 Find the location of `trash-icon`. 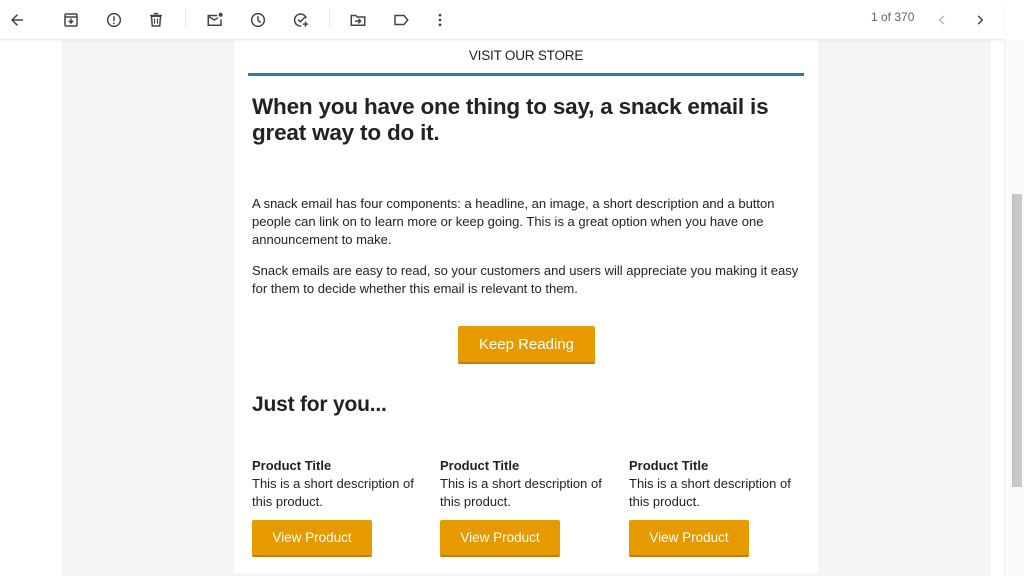

trash-icon is located at coordinates (156, 19).